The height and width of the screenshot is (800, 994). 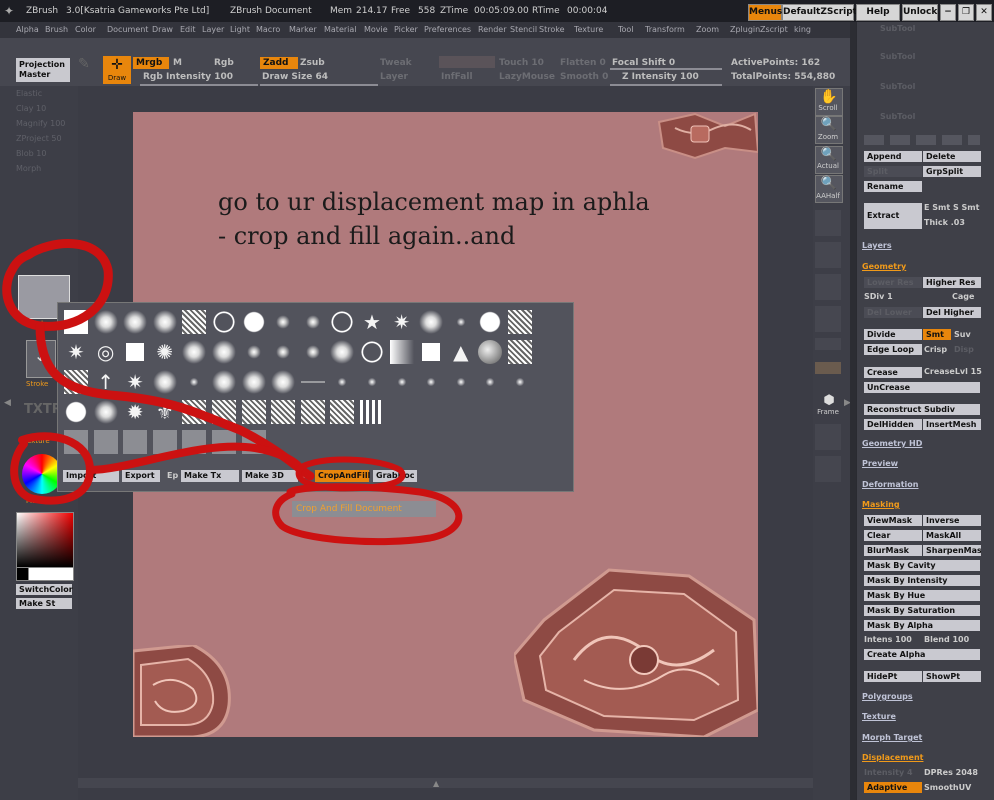 What do you see at coordinates (457, 77) in the screenshot?
I see `inffall-button: InfFall` at bounding box center [457, 77].